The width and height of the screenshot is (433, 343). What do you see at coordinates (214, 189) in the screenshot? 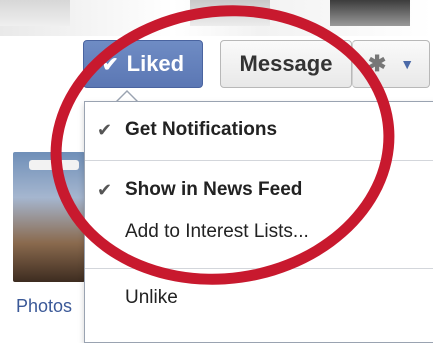
I see `menu-item-label: Show in News Feed` at bounding box center [214, 189].